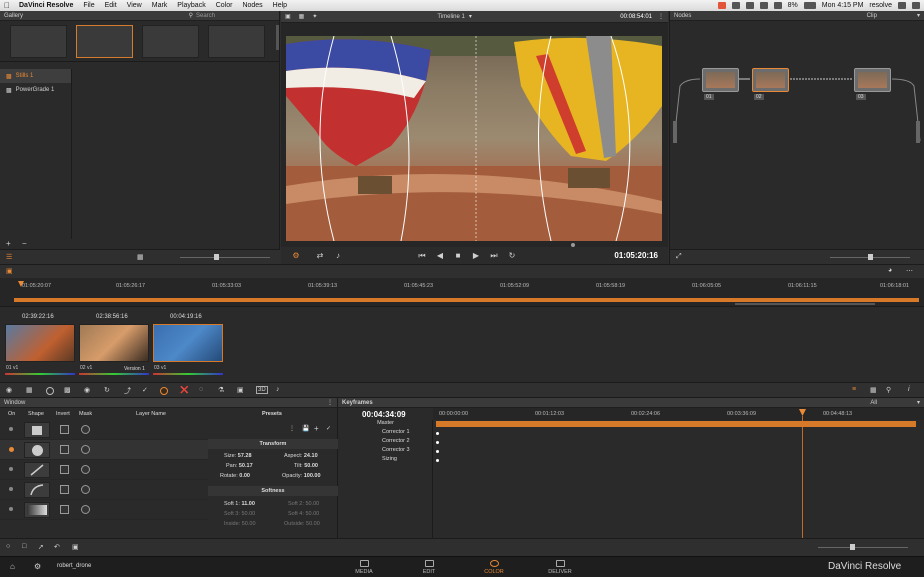 This screenshot has width=924, height=577. What do you see at coordinates (205, 16) in the screenshot?
I see `search-input: Search` at bounding box center [205, 16].